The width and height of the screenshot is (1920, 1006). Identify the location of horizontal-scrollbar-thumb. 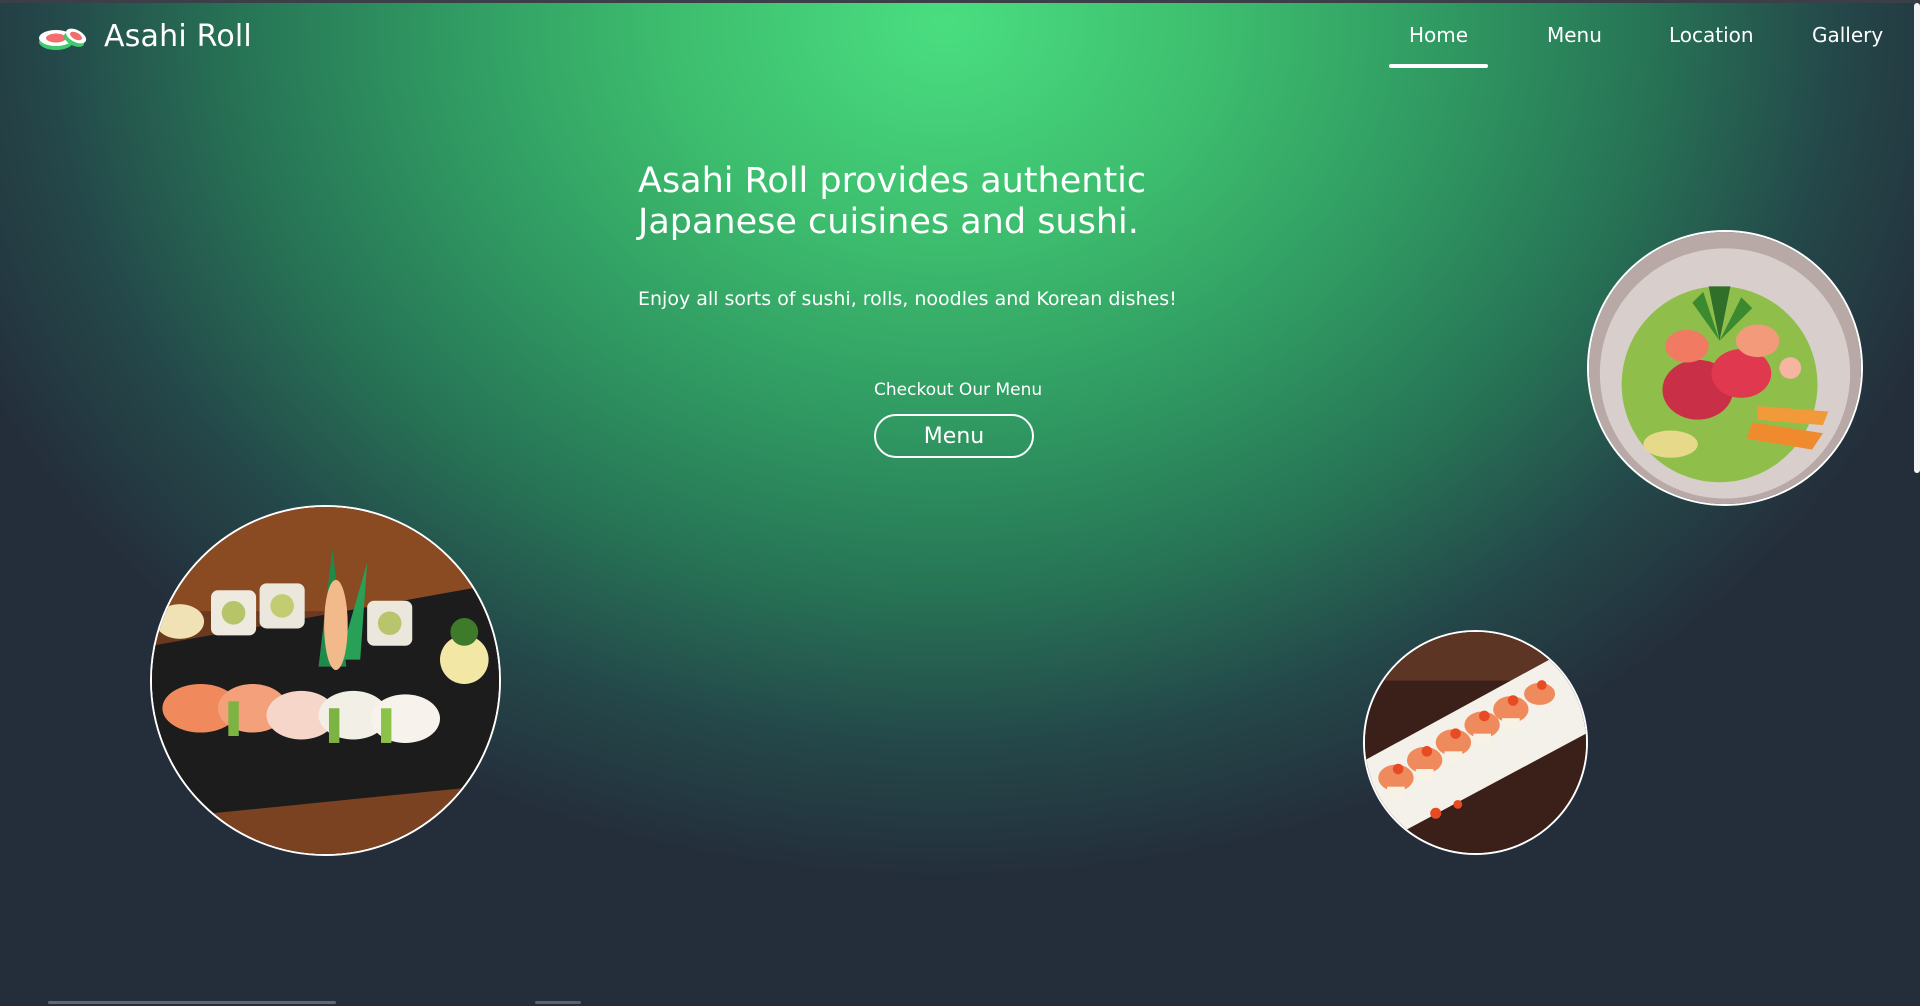
(558, 1002).